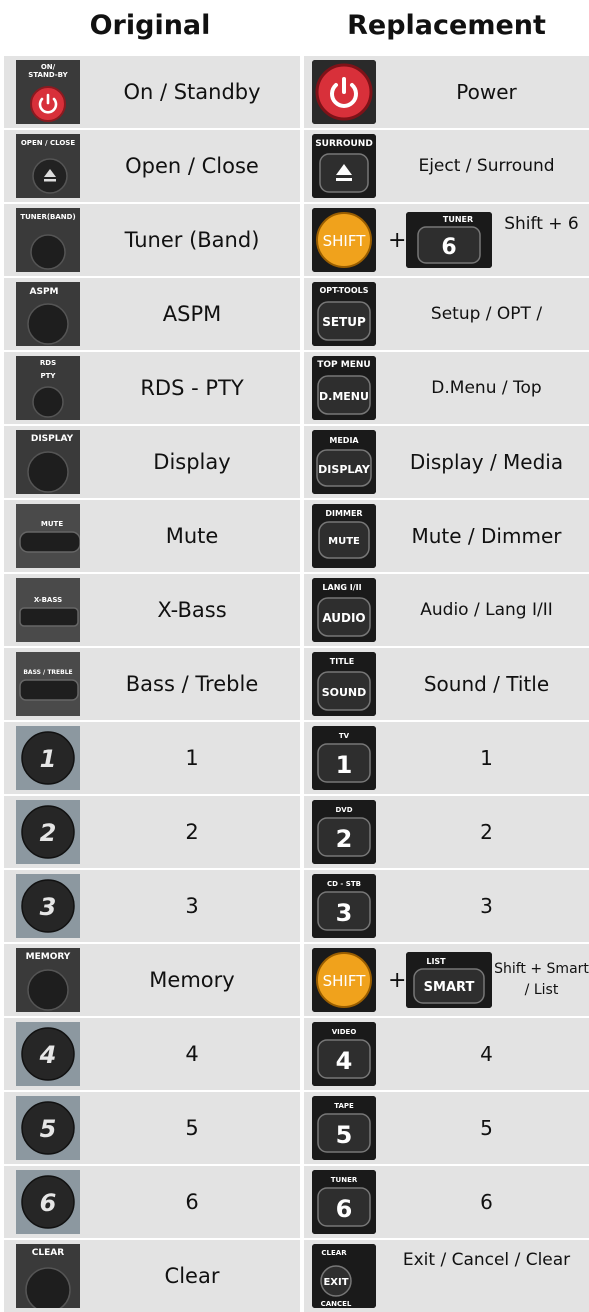 This screenshot has width=589, height=1312. What do you see at coordinates (152, 832) in the screenshot?
I see `original-cell: 2 2` at bounding box center [152, 832].